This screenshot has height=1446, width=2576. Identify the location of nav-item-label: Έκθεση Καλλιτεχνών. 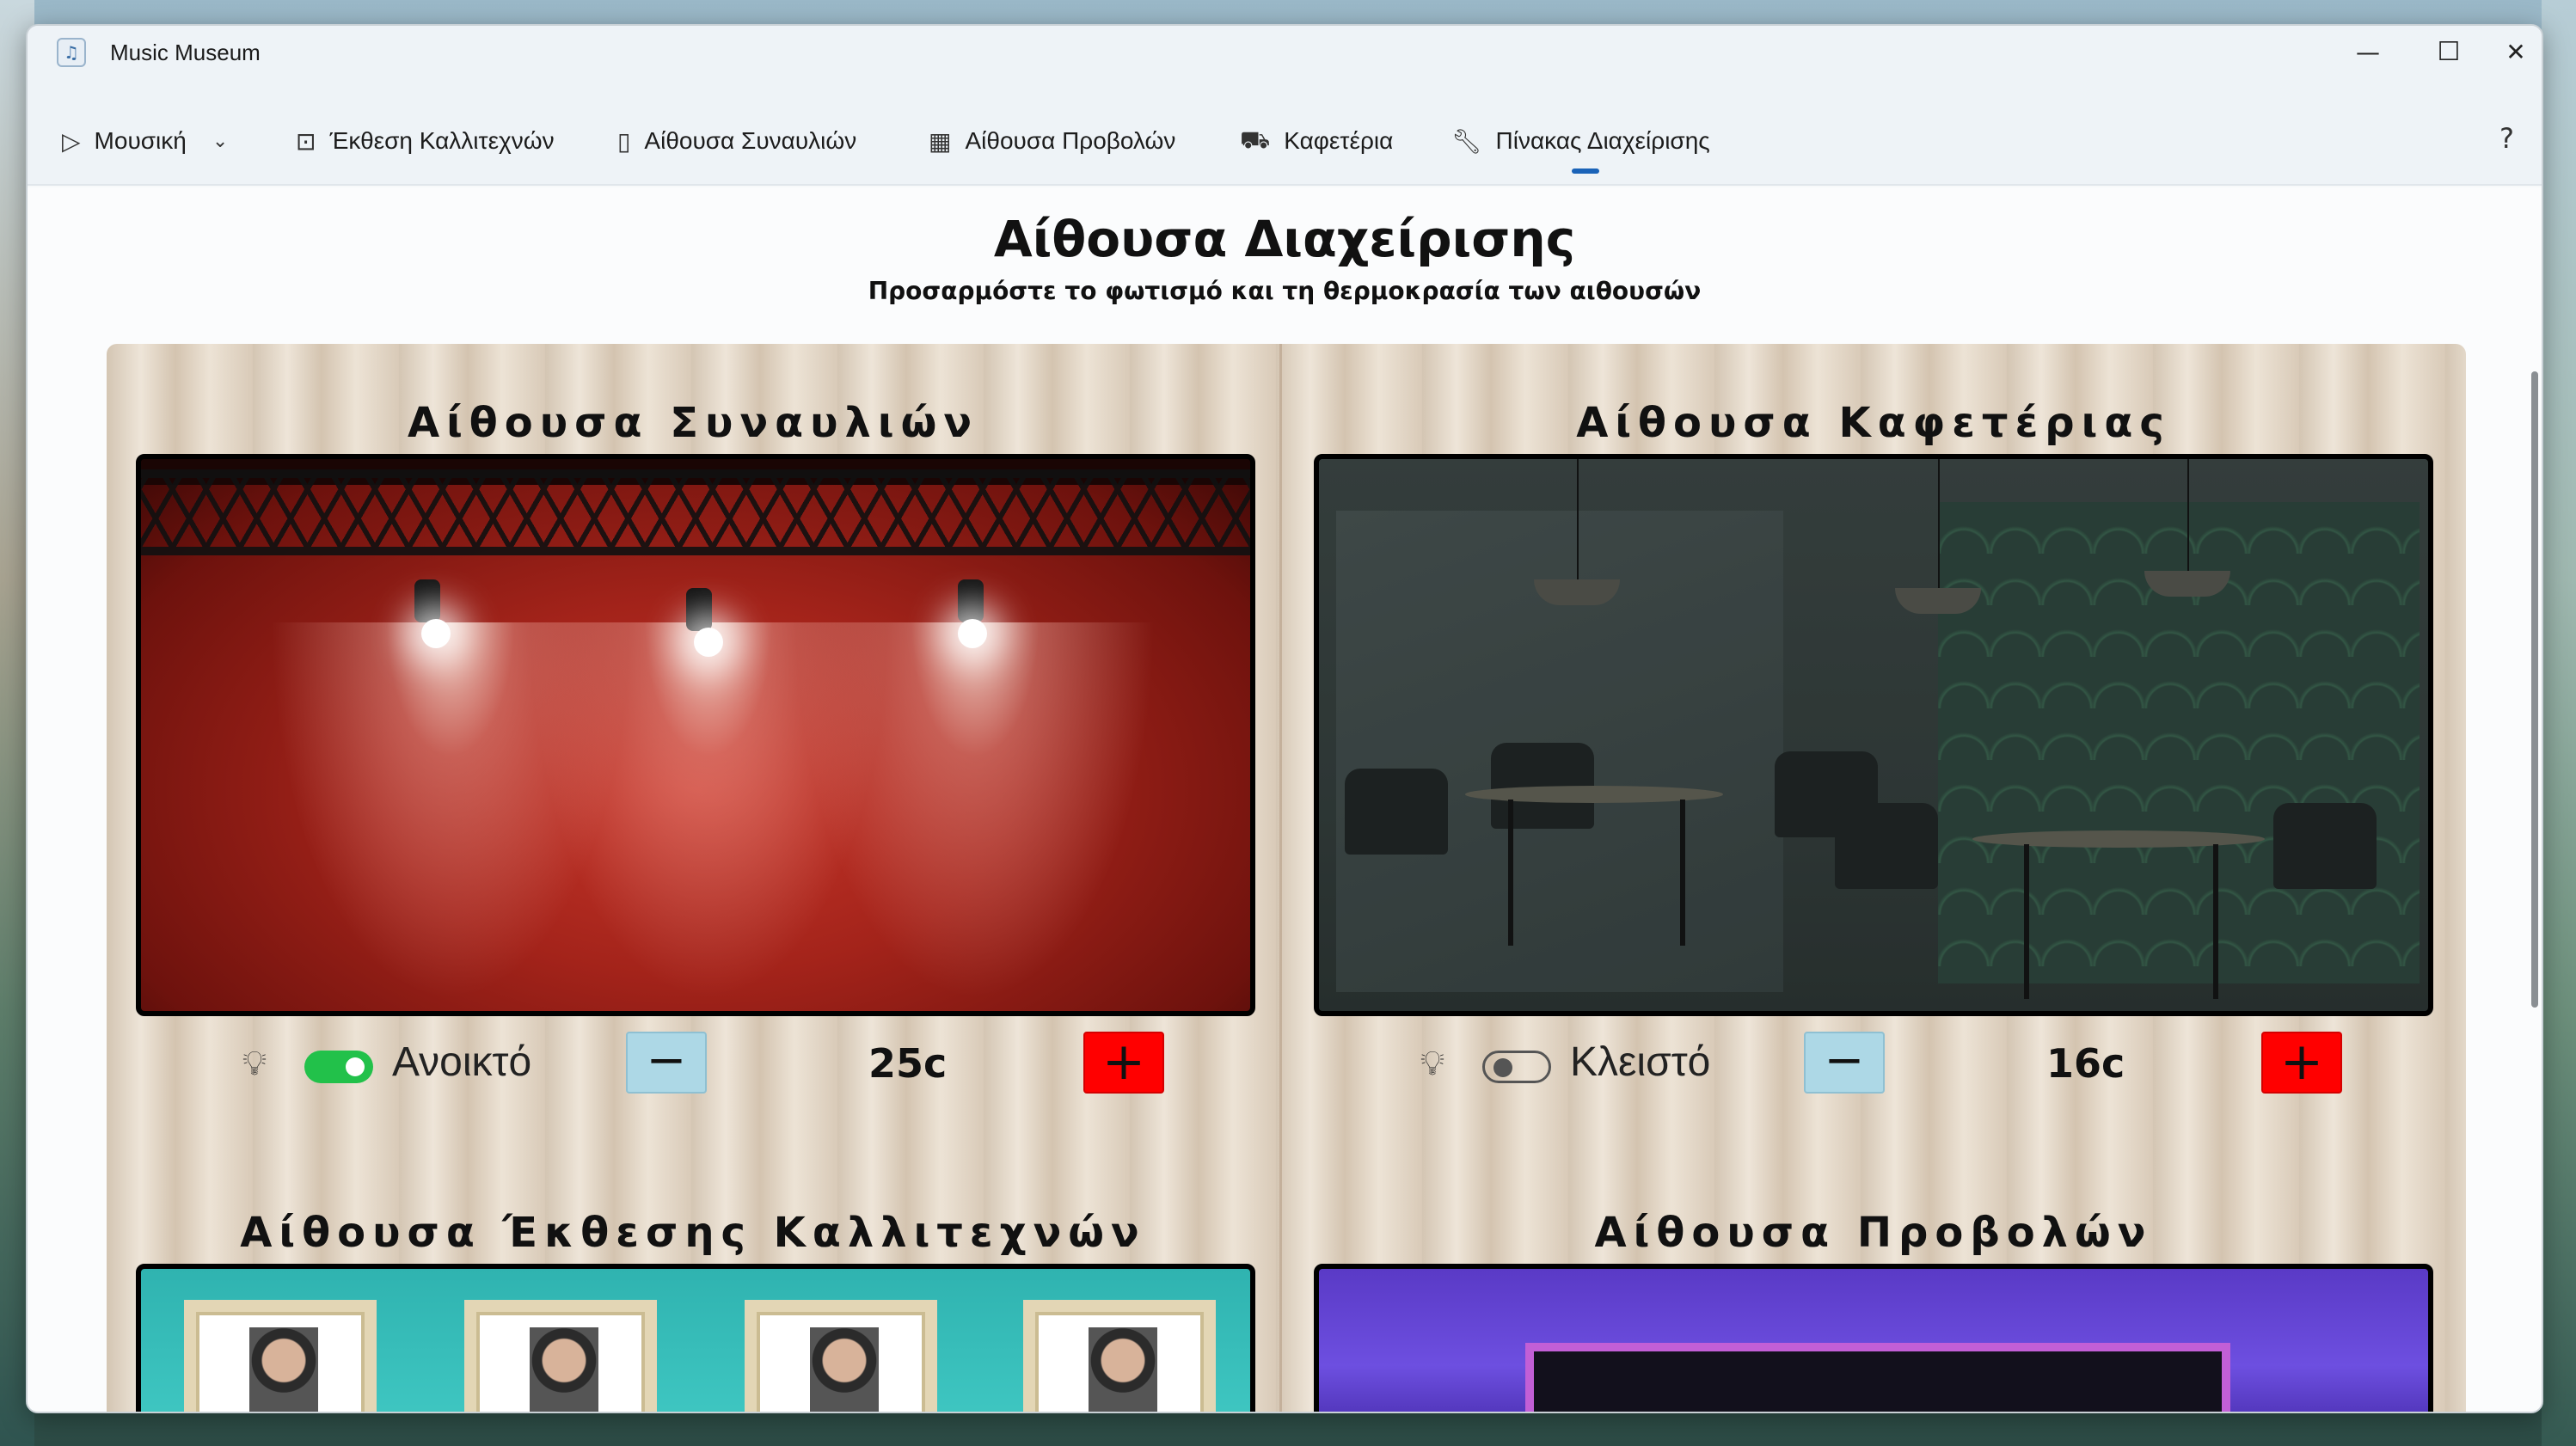
(442, 140).